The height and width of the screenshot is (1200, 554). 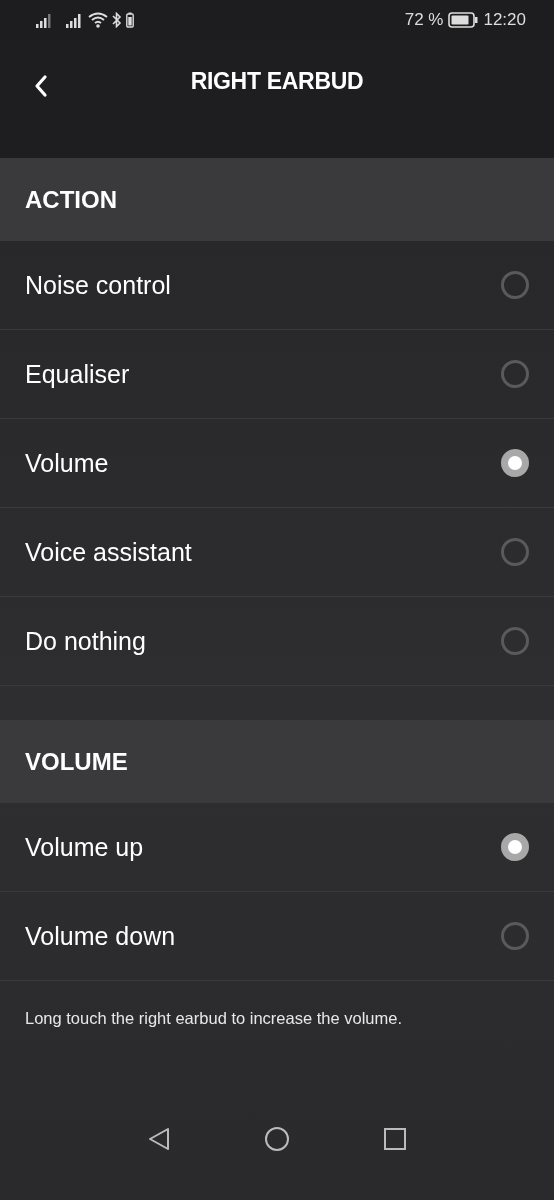 I want to click on option-label: Do nothing, so click(x=85, y=641).